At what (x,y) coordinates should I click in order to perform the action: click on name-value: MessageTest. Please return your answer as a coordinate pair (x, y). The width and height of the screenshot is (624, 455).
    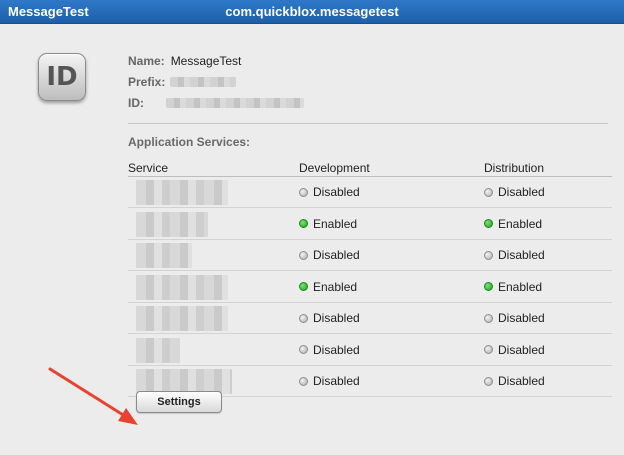
    Looking at the image, I should click on (206, 61).